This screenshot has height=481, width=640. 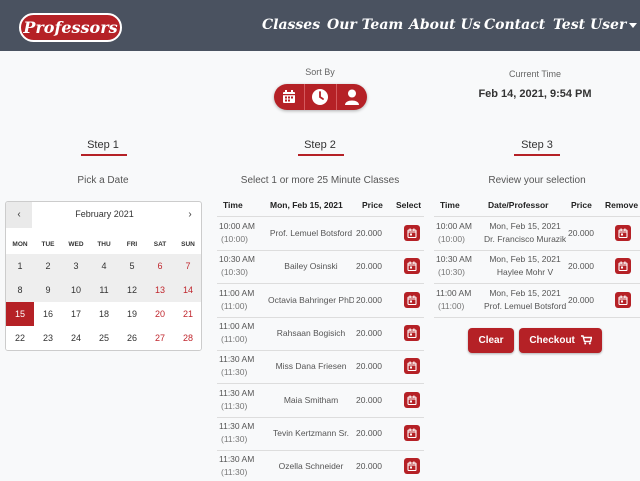 What do you see at coordinates (595, 25) in the screenshot?
I see `user-menu: Test User` at bounding box center [595, 25].